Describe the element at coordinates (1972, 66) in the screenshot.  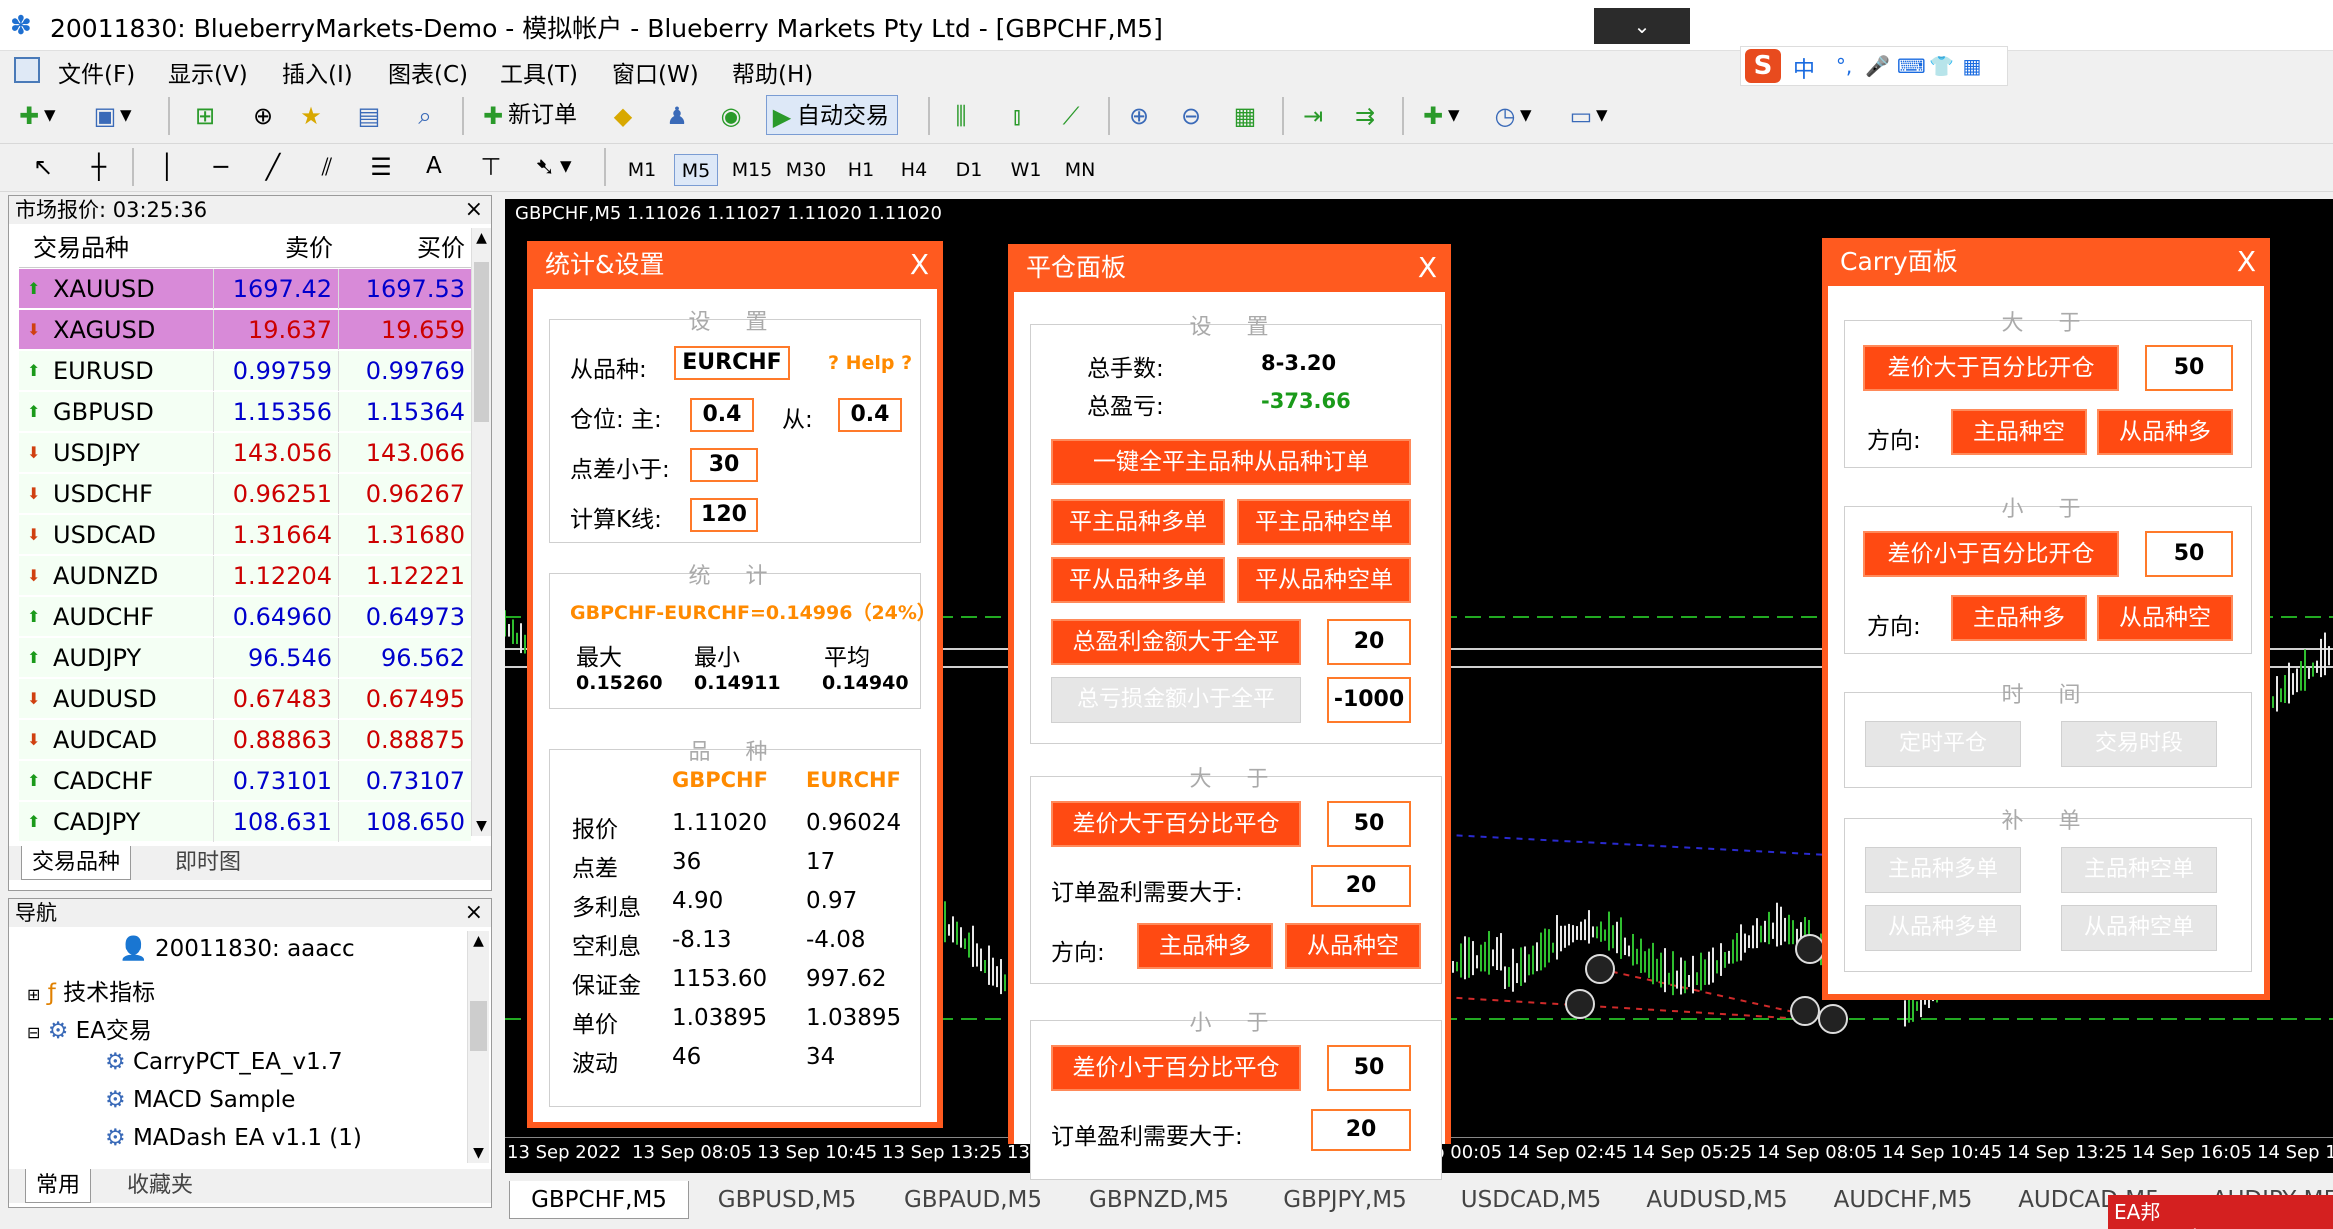
I see `toolbox-icon: ▦` at that location.